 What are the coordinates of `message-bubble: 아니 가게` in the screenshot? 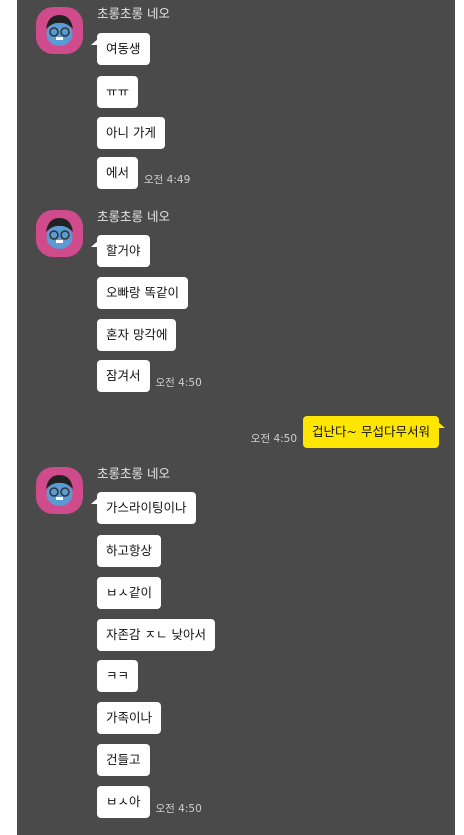 It's located at (131, 133).